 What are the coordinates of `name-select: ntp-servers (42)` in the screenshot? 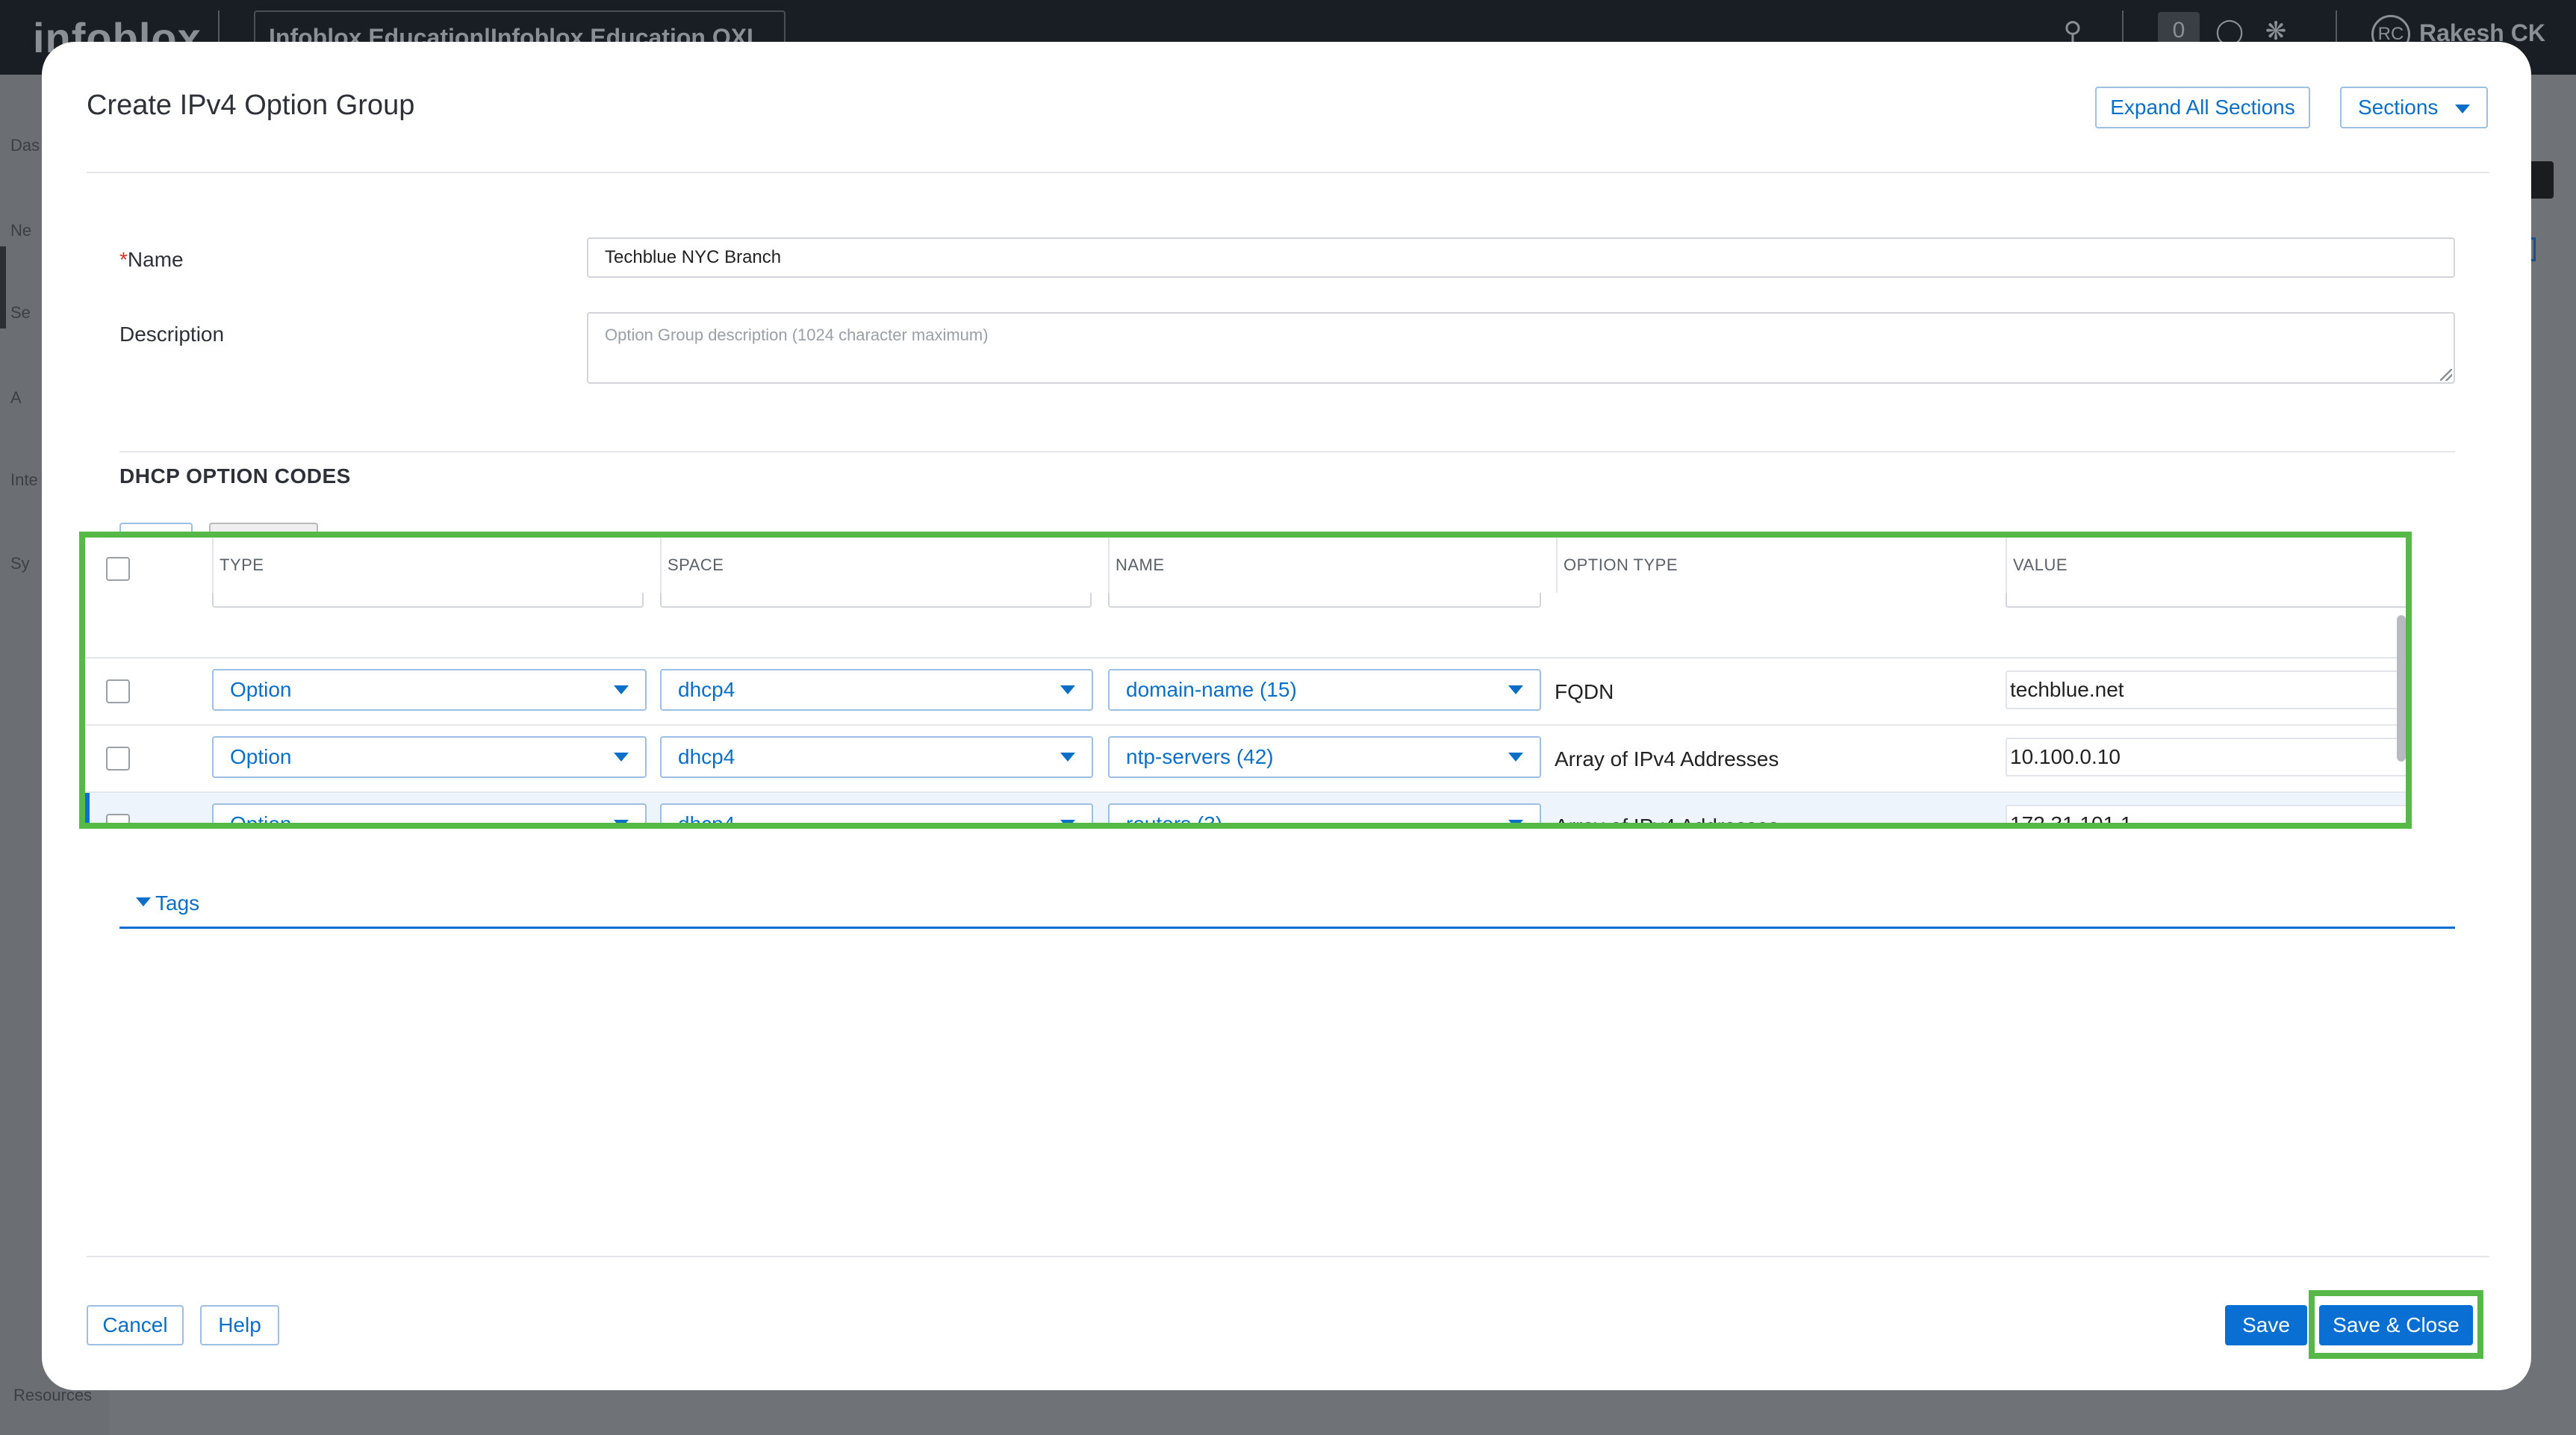 It's located at (1324, 757).